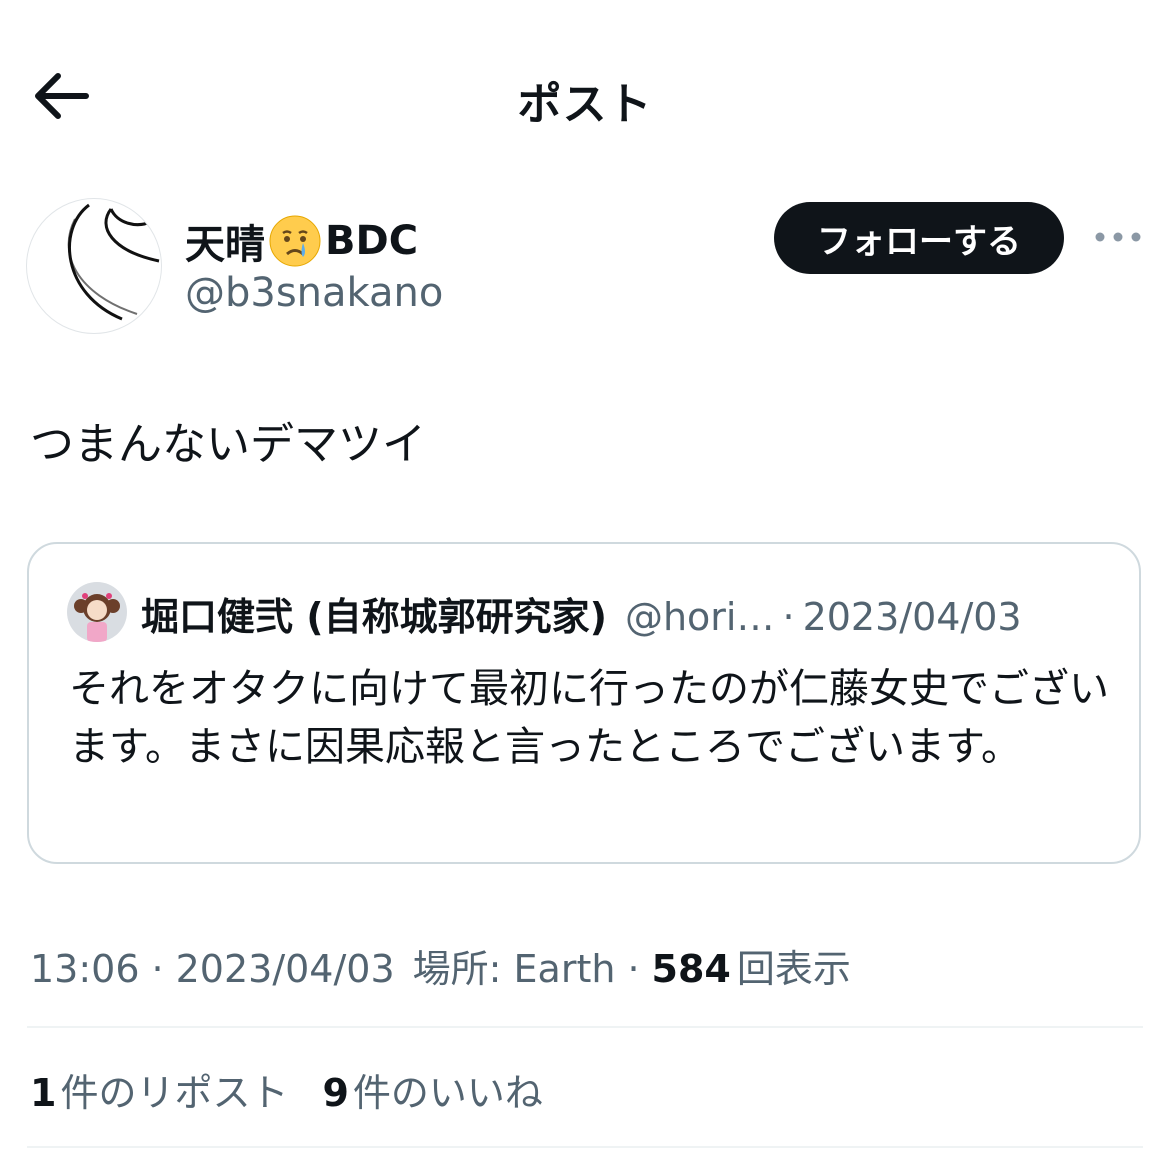 This screenshot has height=1149, width=1170. Describe the element at coordinates (374, 617) in the screenshot. I see `quoted-author-name: 堀口健弐 (自称城郭研究家)` at that location.